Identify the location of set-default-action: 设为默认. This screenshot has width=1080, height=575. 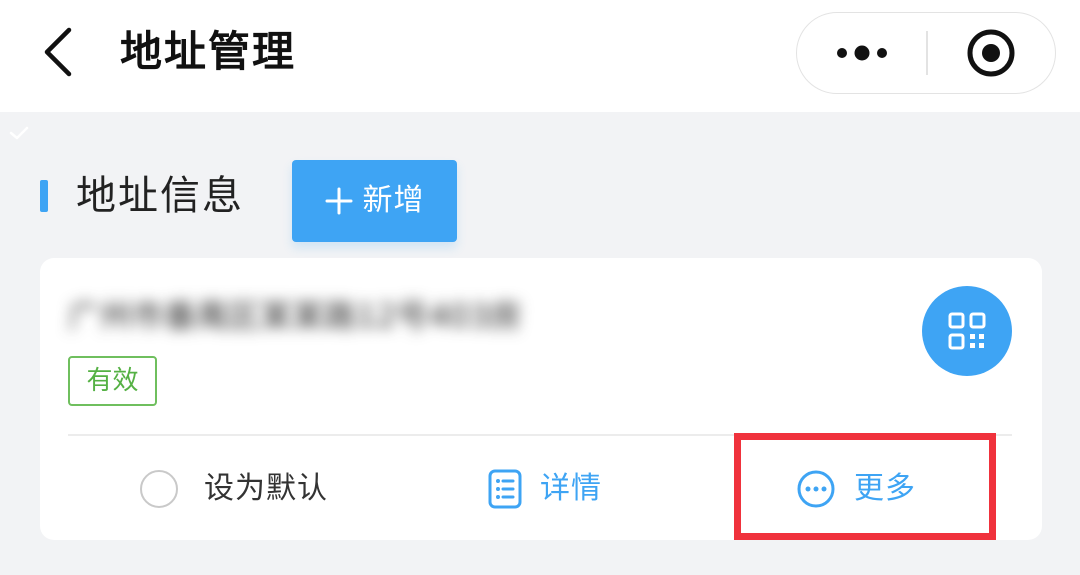
(234, 489).